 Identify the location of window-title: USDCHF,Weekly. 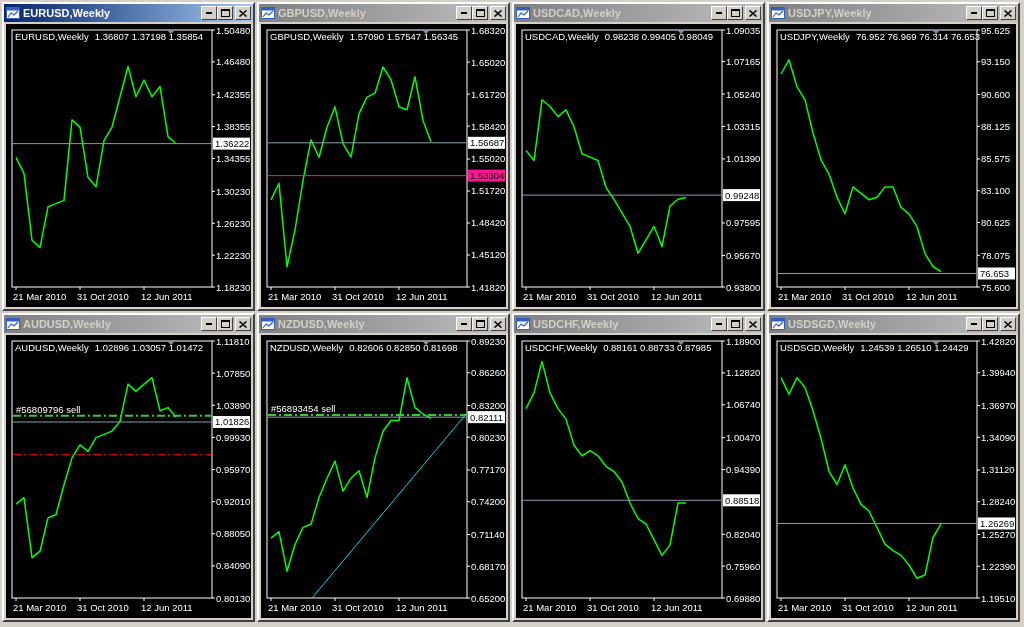
(576, 324).